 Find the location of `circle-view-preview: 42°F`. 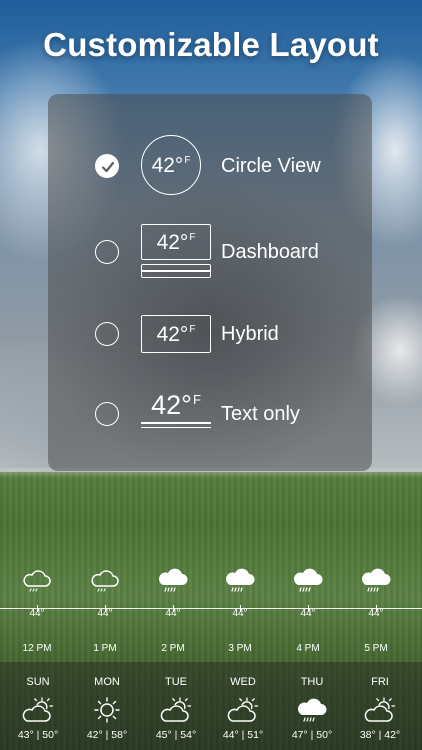

circle-view-preview: 42°F is located at coordinates (171, 165).